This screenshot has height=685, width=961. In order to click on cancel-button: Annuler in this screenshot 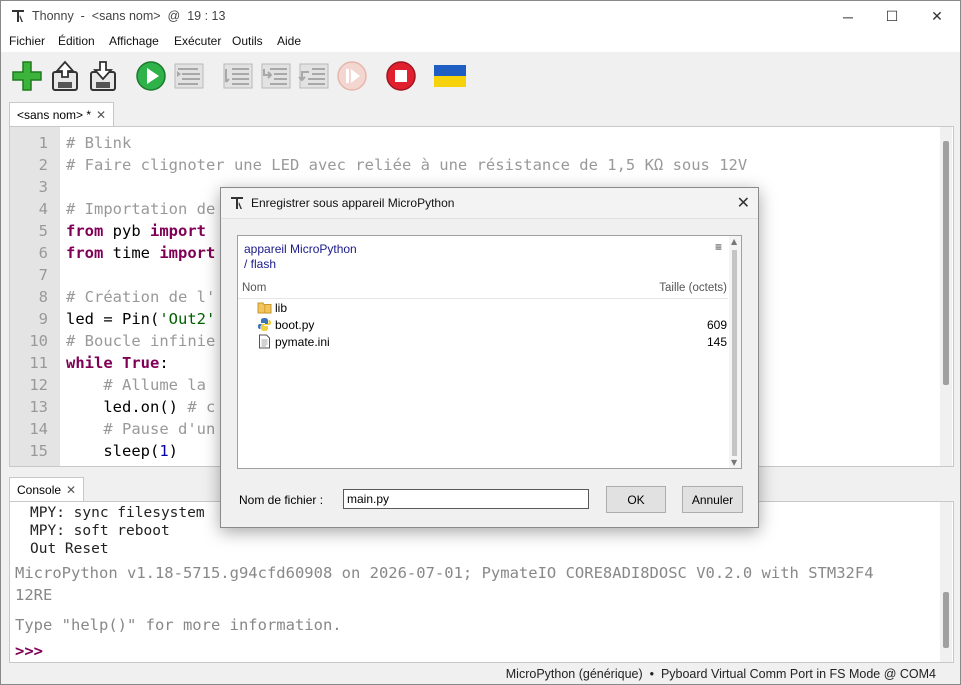, I will do `click(712, 499)`.